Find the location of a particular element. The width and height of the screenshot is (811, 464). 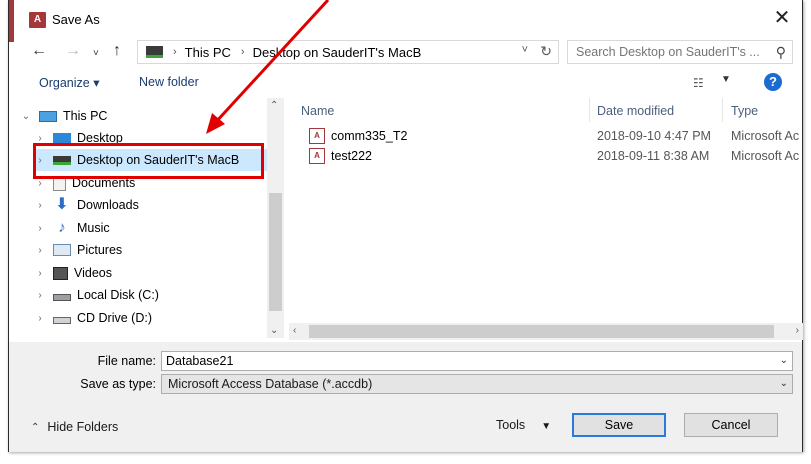

sidebar-item-label: Downloads is located at coordinates (108, 205).